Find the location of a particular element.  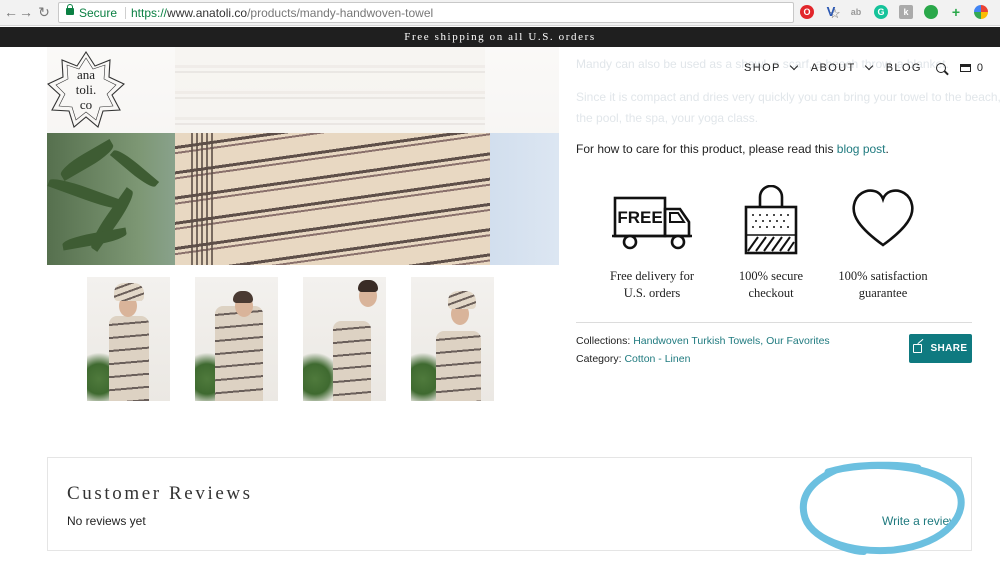

care-suffix: . is located at coordinates (887, 149).